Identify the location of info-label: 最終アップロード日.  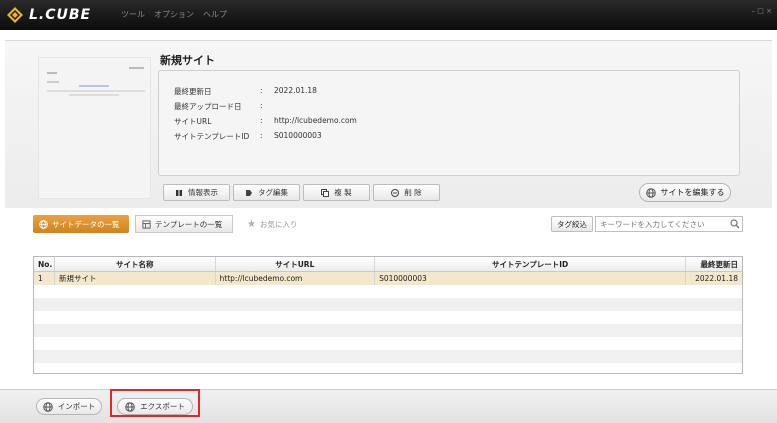
(208, 106).